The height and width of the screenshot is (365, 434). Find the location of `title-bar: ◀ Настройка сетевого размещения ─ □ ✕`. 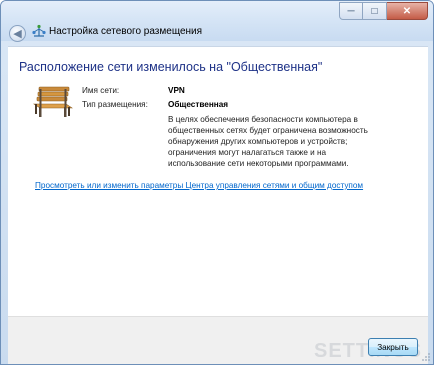

title-bar: ◀ Настройка сетевого размещения ─ □ ✕ is located at coordinates (217, 21).